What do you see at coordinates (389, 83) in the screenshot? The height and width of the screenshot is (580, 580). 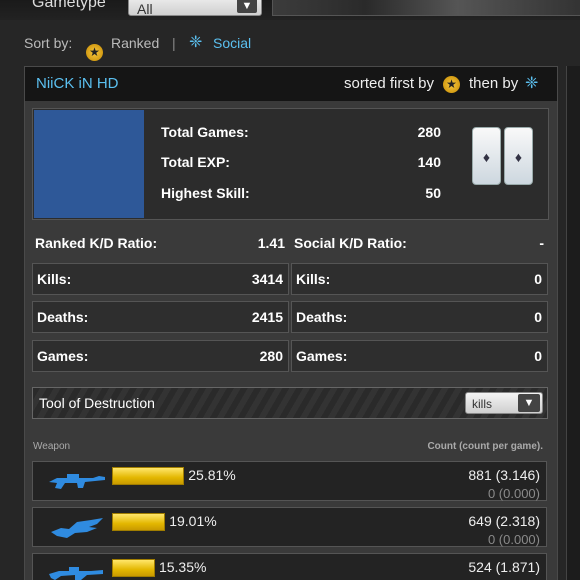 I see `sorted-first-label: sorted first by` at bounding box center [389, 83].